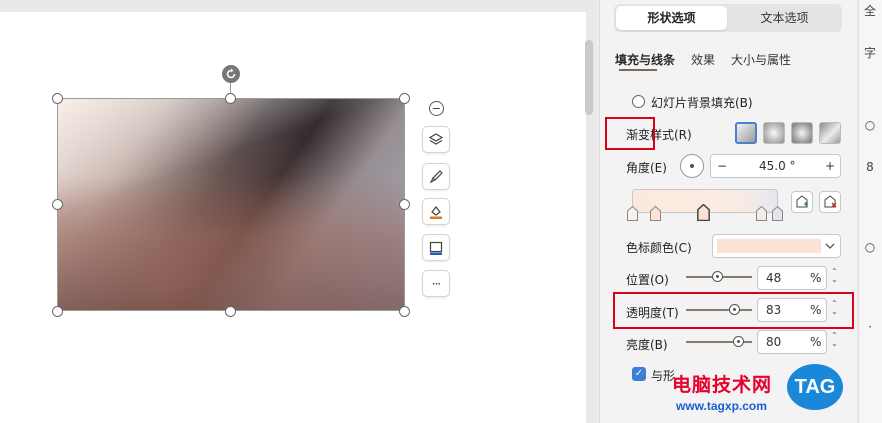 The width and height of the screenshot is (882, 423). I want to click on side-tool-1: 全, so click(870, 10).